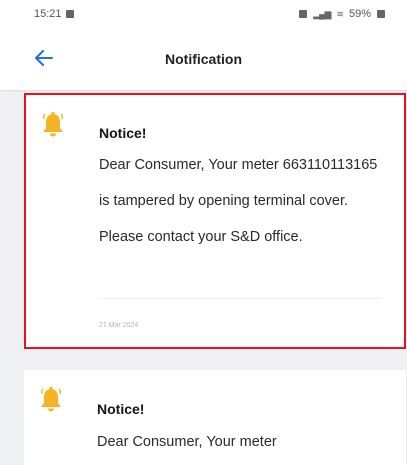 The image size is (407, 465). I want to click on signal-icon: ▂▄▆, so click(322, 13).